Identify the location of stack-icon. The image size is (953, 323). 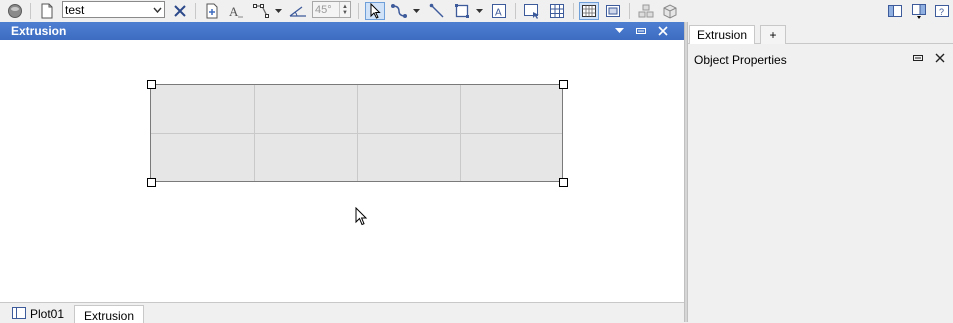
(646, 11).